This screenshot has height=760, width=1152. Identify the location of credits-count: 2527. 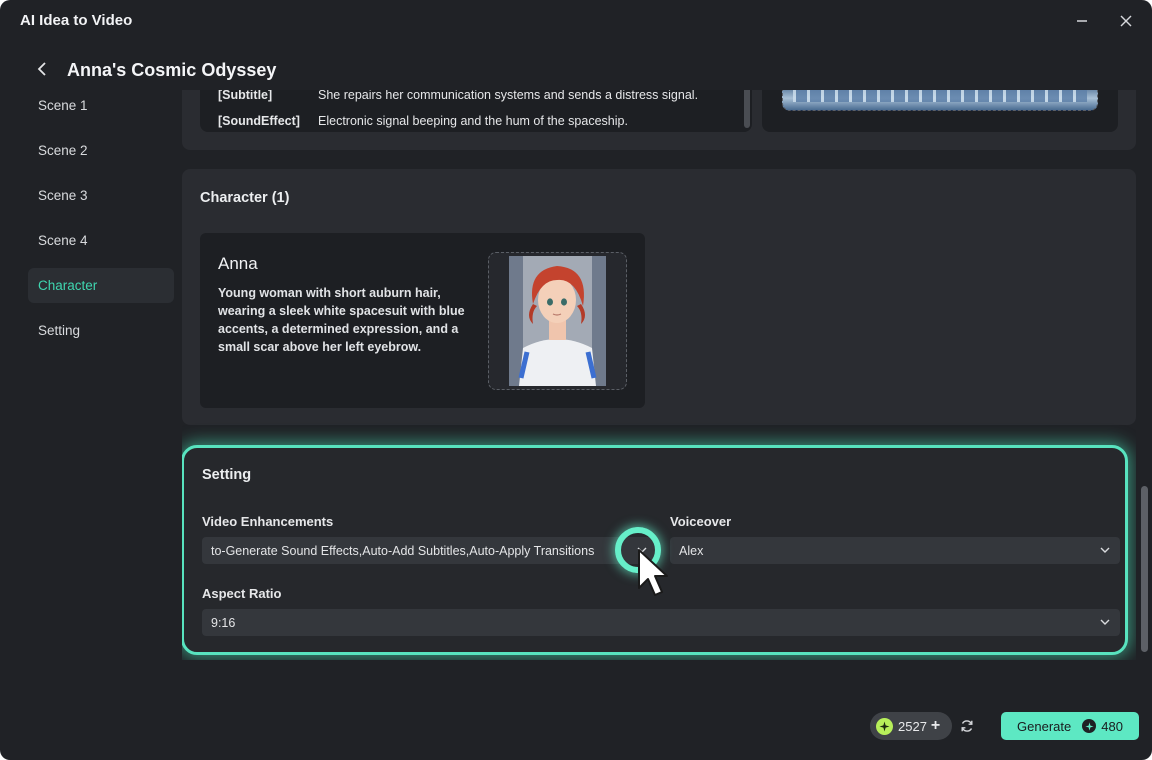
(912, 726).